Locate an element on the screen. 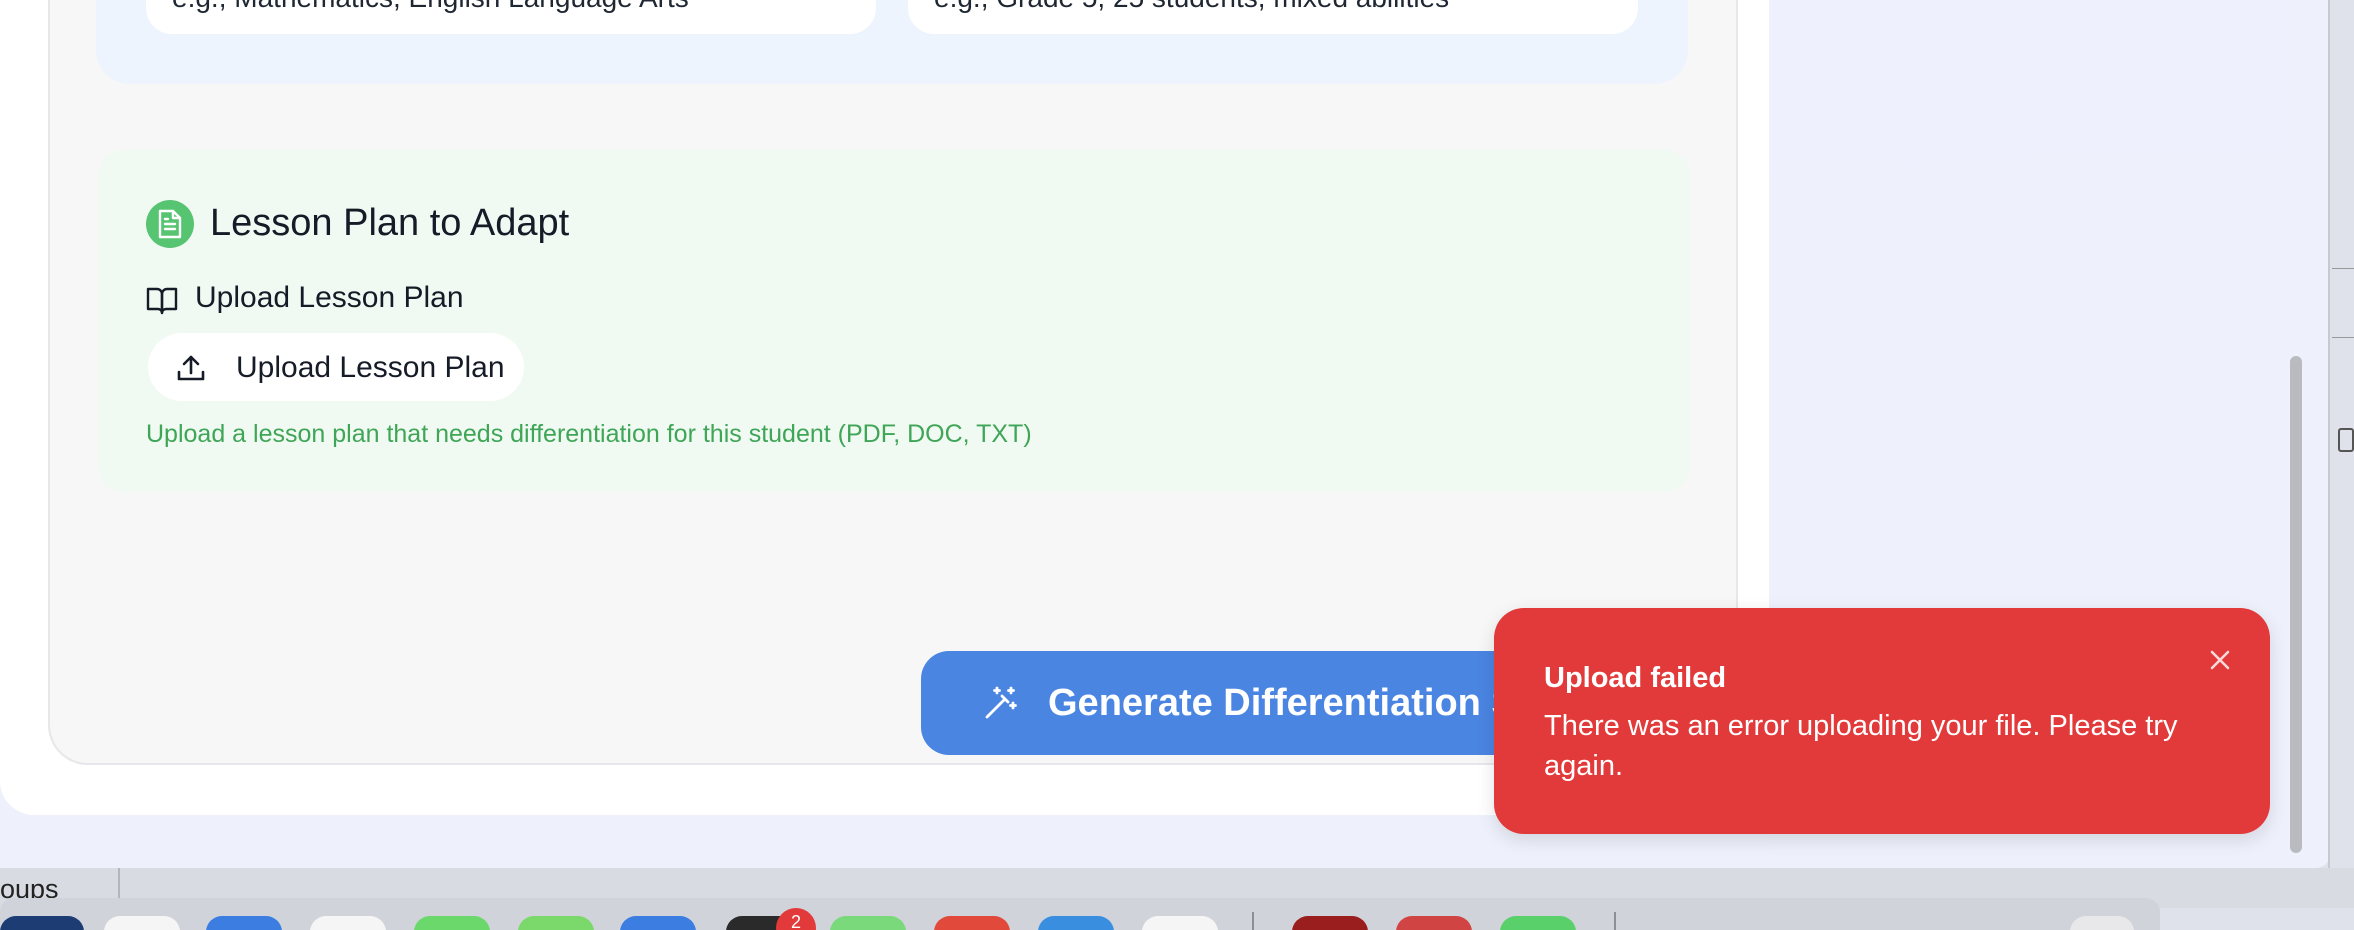 Image resolution: width=2354 pixels, height=930 pixels. document-icon is located at coordinates (170, 224).